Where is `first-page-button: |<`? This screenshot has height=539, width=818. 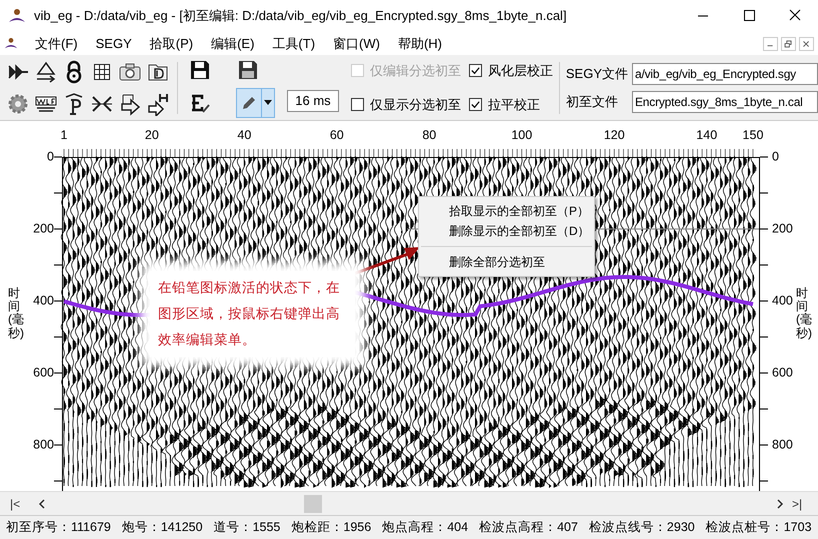
first-page-button: |< is located at coordinates (18, 503).